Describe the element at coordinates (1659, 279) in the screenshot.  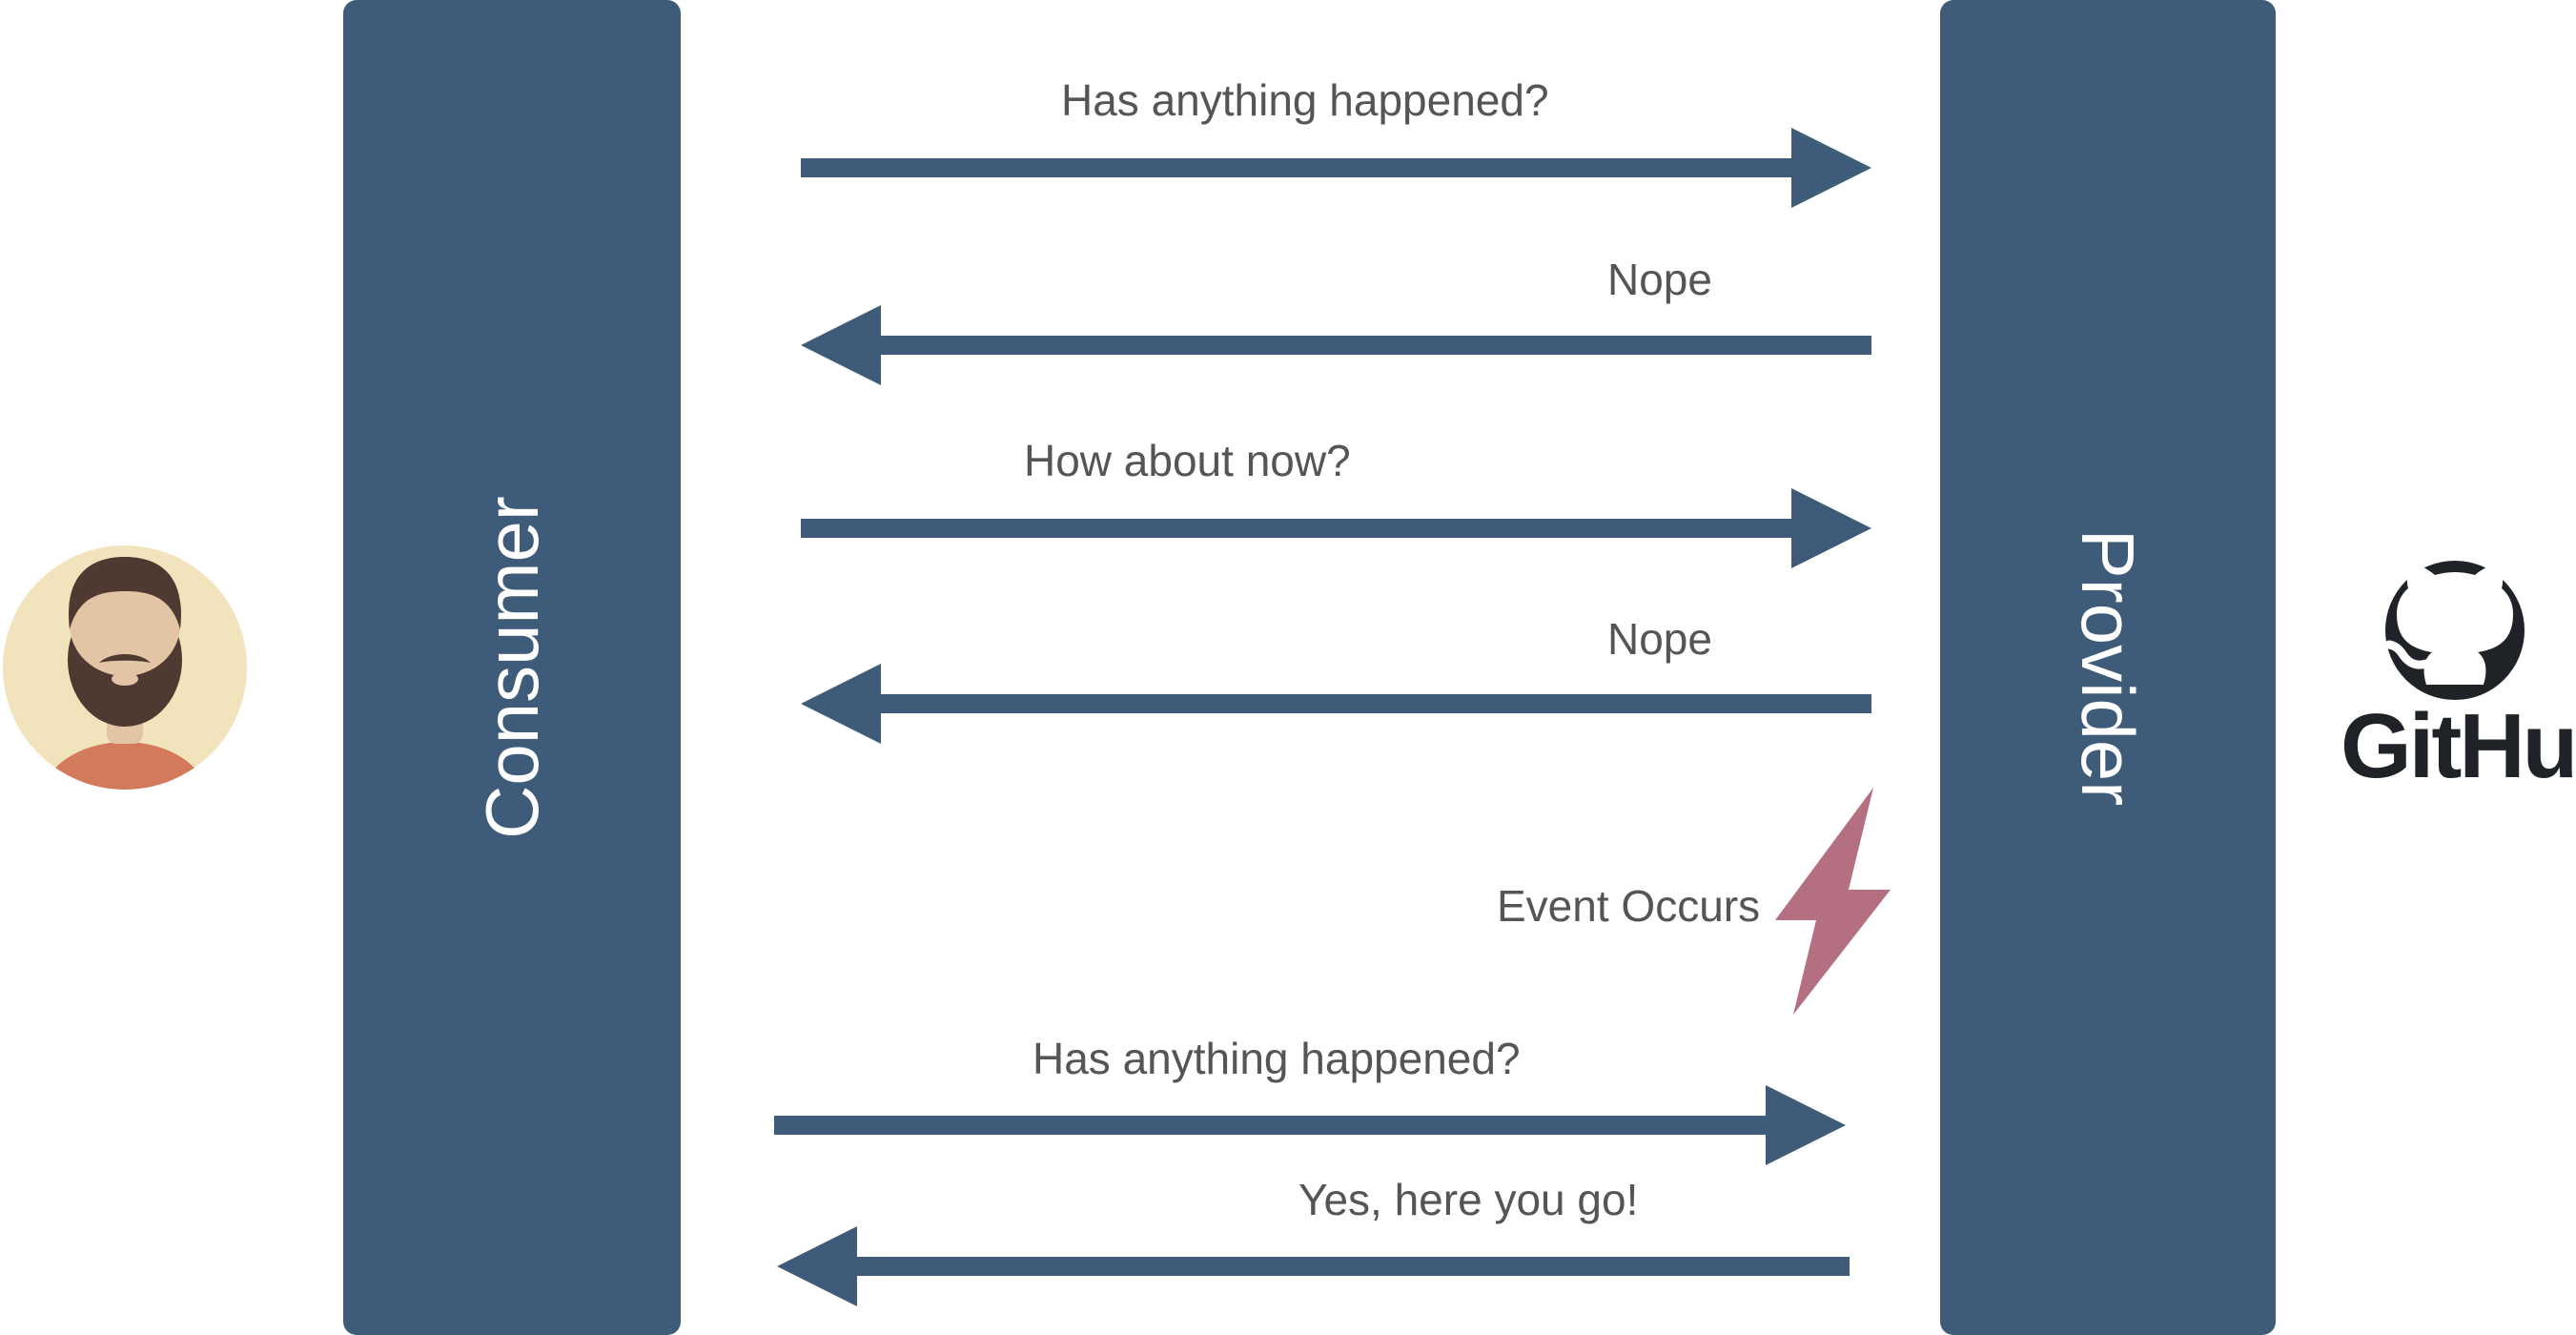
I see `message-2-label: Nope` at that location.